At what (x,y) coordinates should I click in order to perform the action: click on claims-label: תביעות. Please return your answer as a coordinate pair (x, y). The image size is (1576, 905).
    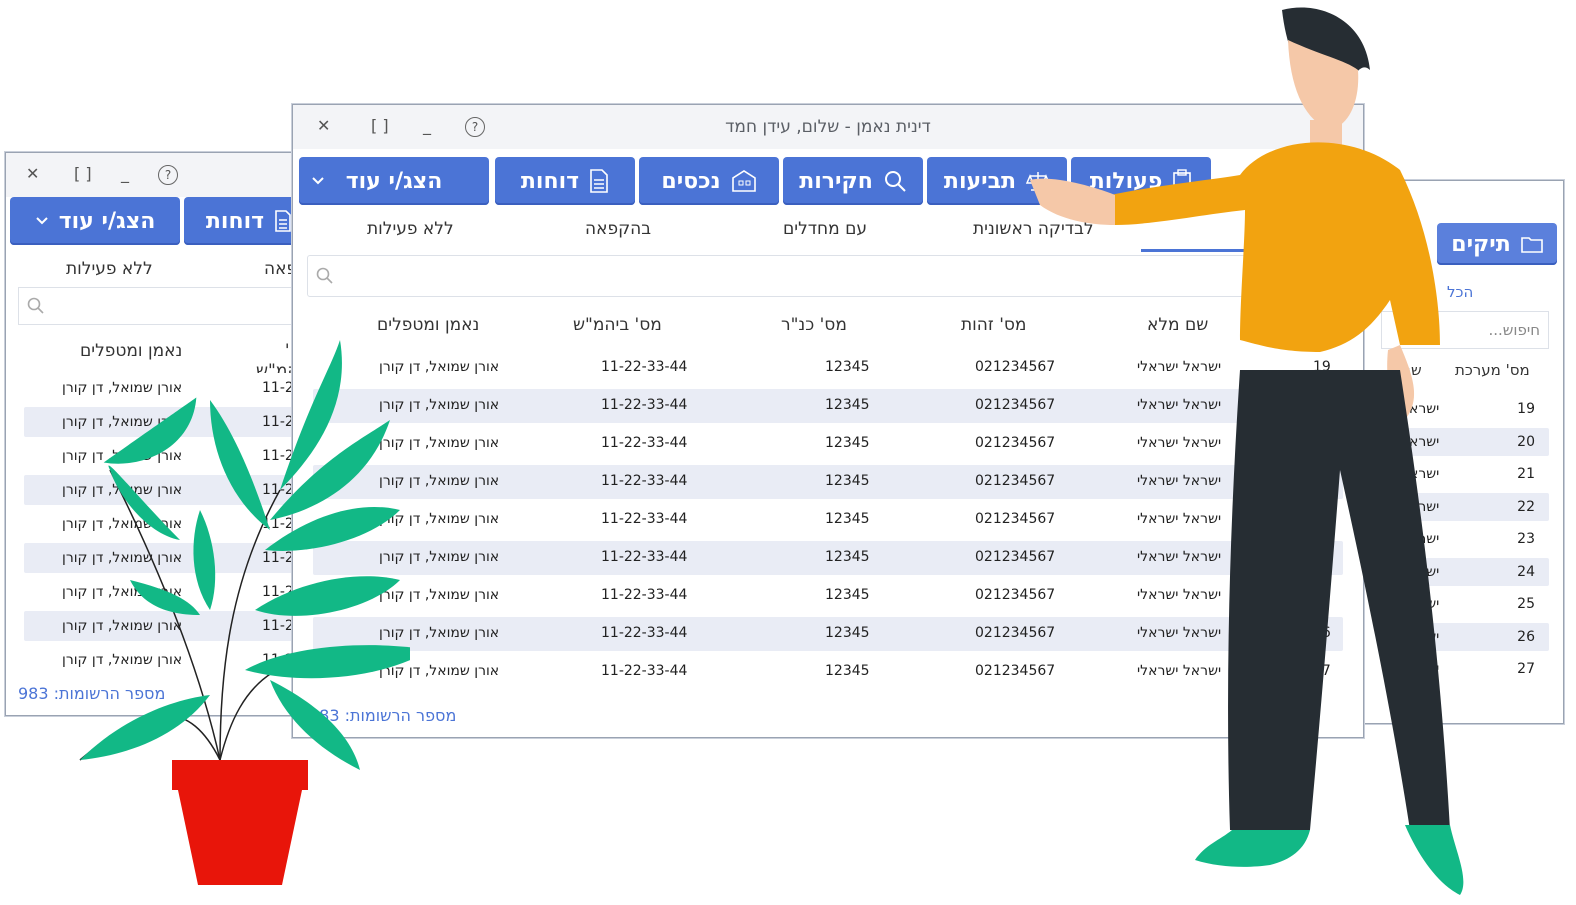
    Looking at the image, I should click on (980, 181).